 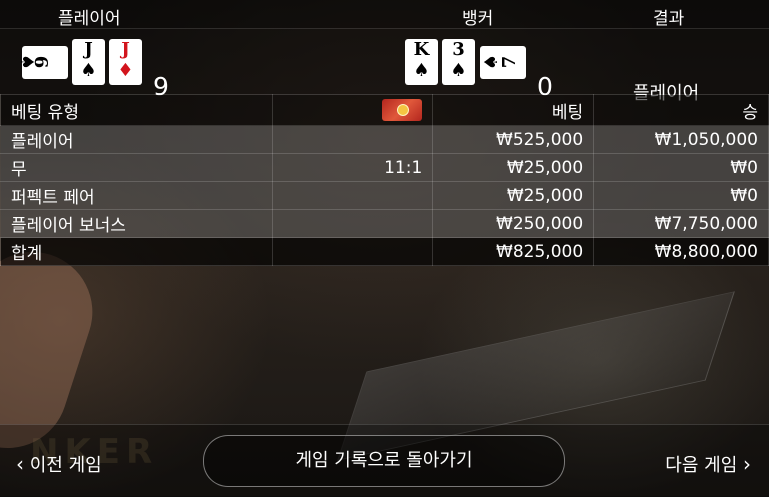 I want to click on table-row: 플레이어 보너스 ₩250,000 ₩7,750,000, so click(x=384, y=223).